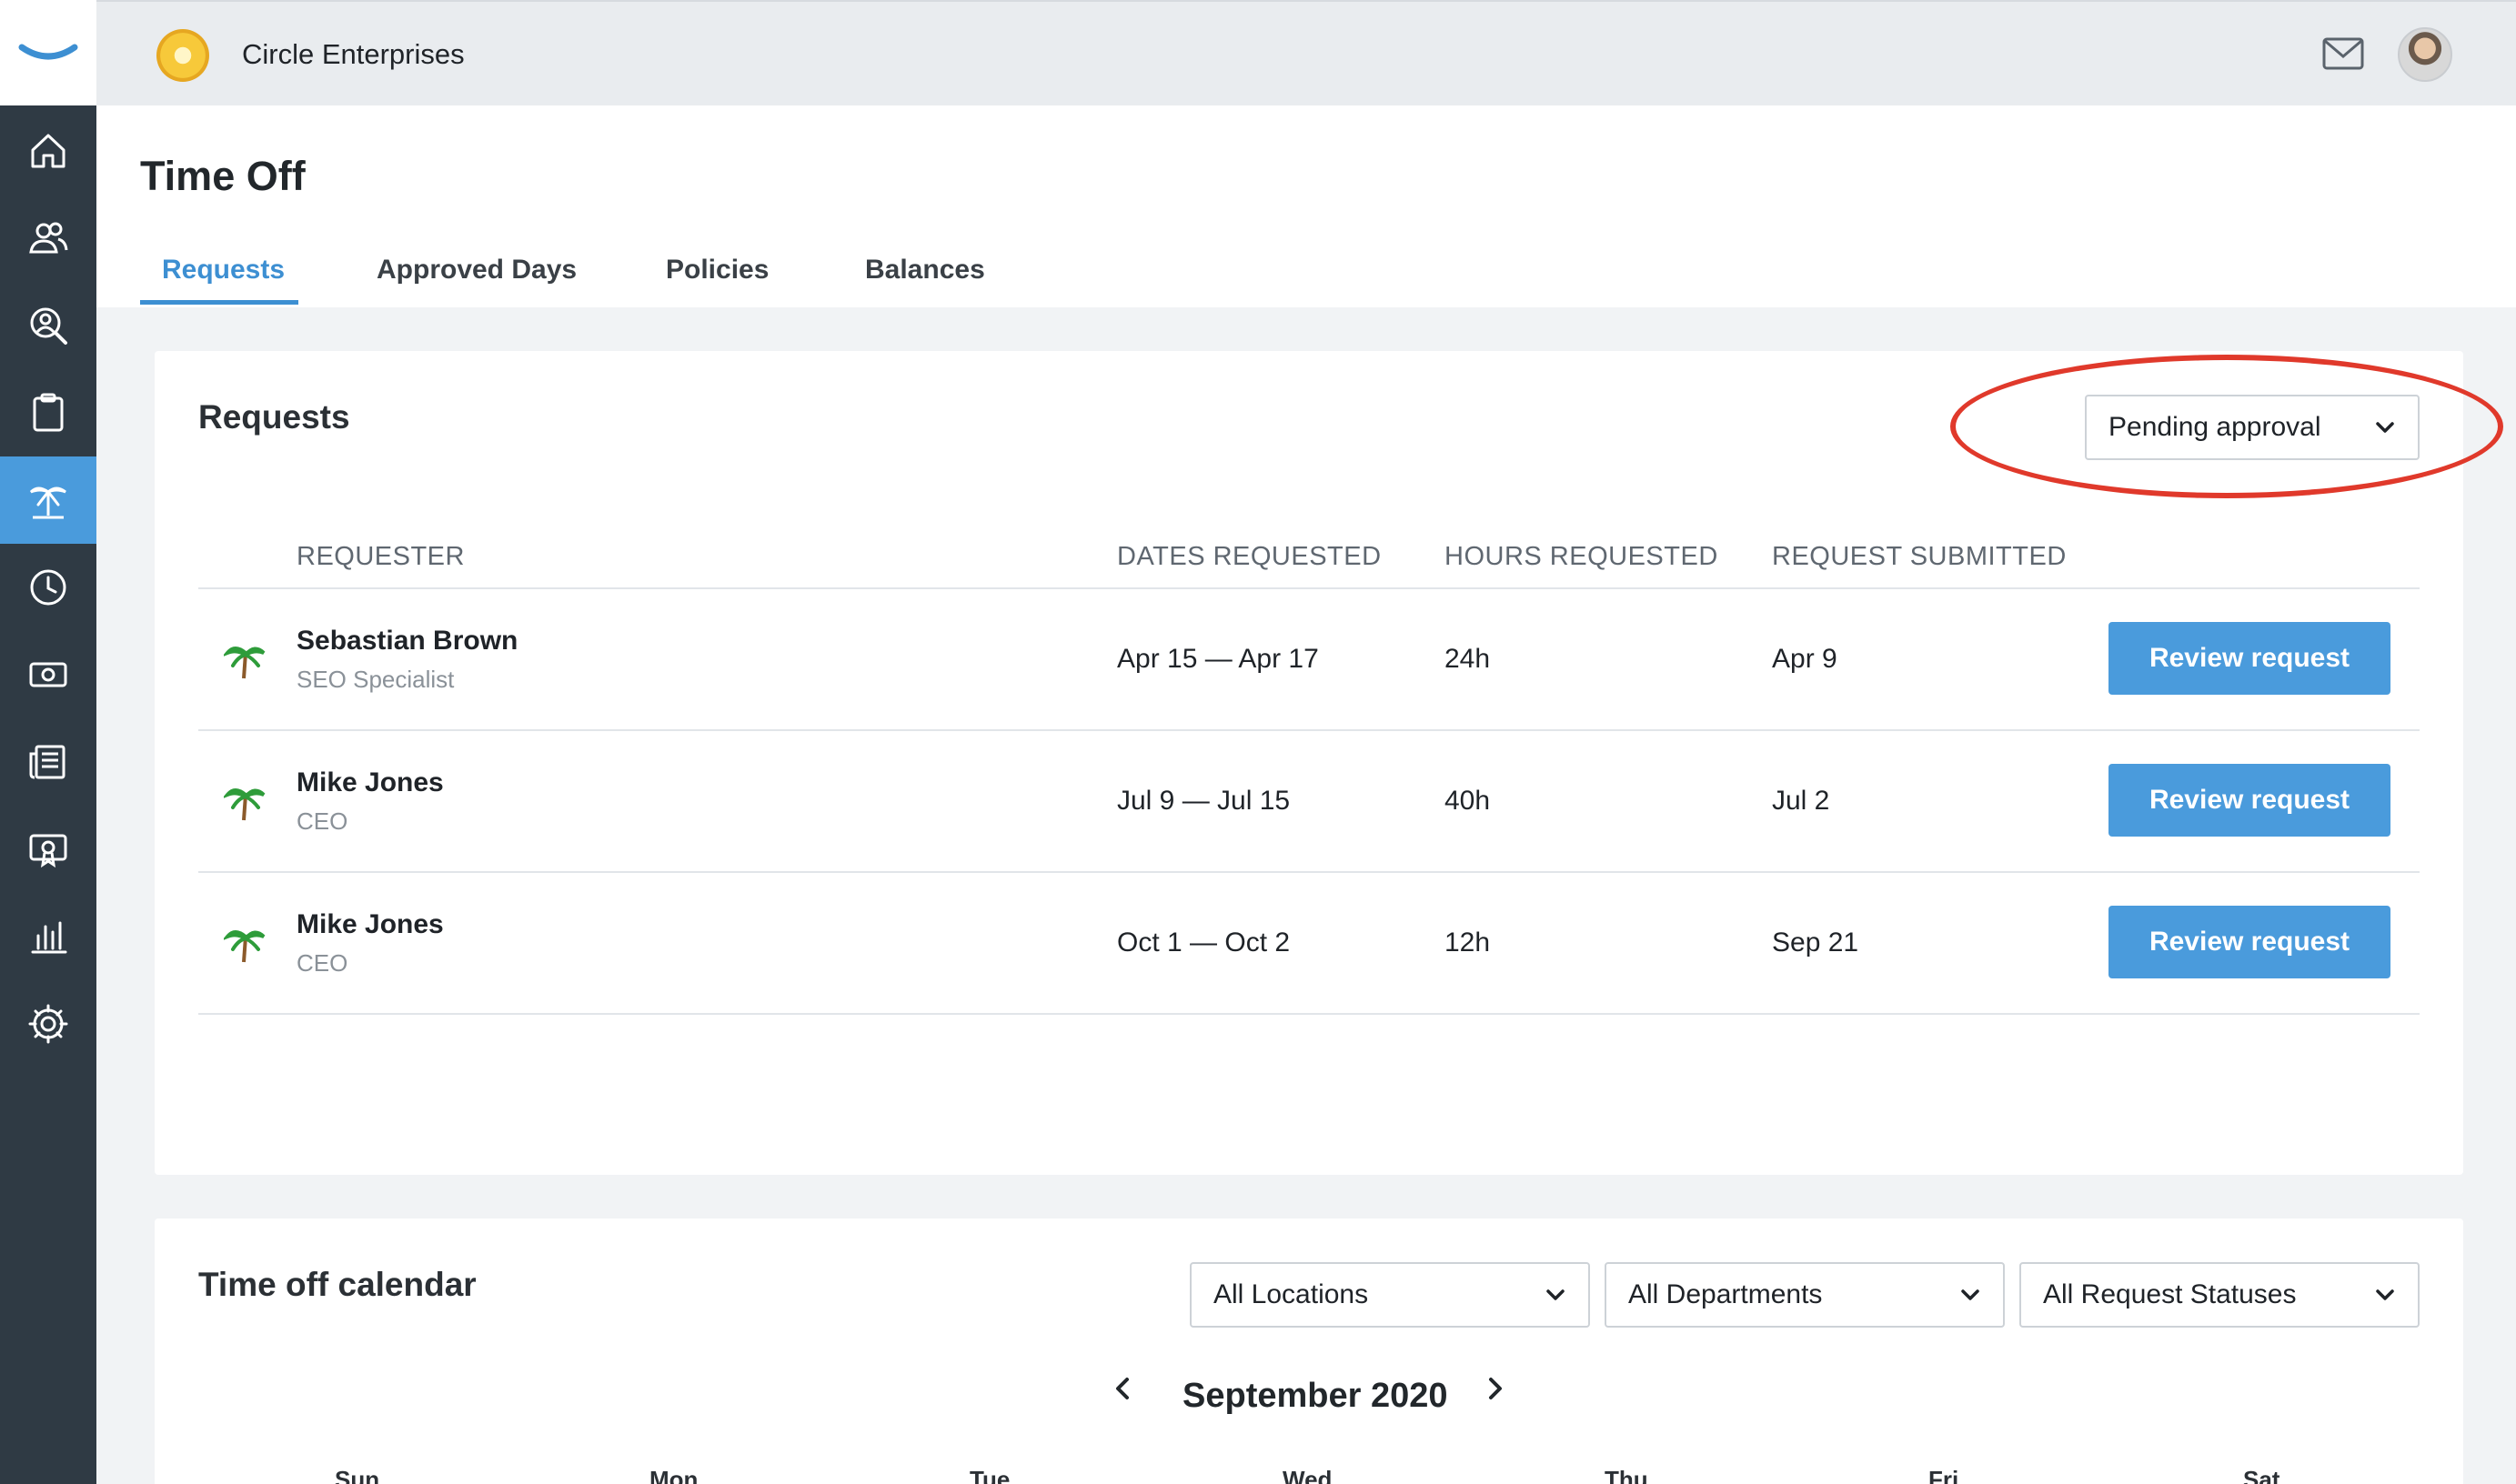  I want to click on company-logo-icon, so click(182, 55).